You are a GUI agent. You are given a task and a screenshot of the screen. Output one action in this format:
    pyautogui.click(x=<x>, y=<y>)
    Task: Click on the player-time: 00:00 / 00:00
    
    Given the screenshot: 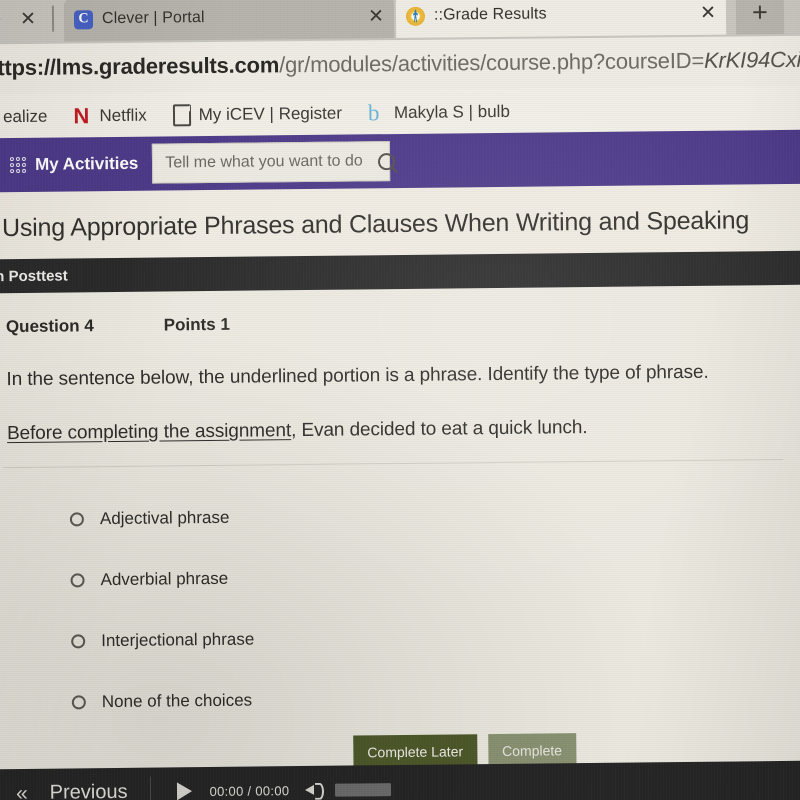 What is the action you would take?
    pyautogui.click(x=249, y=791)
    